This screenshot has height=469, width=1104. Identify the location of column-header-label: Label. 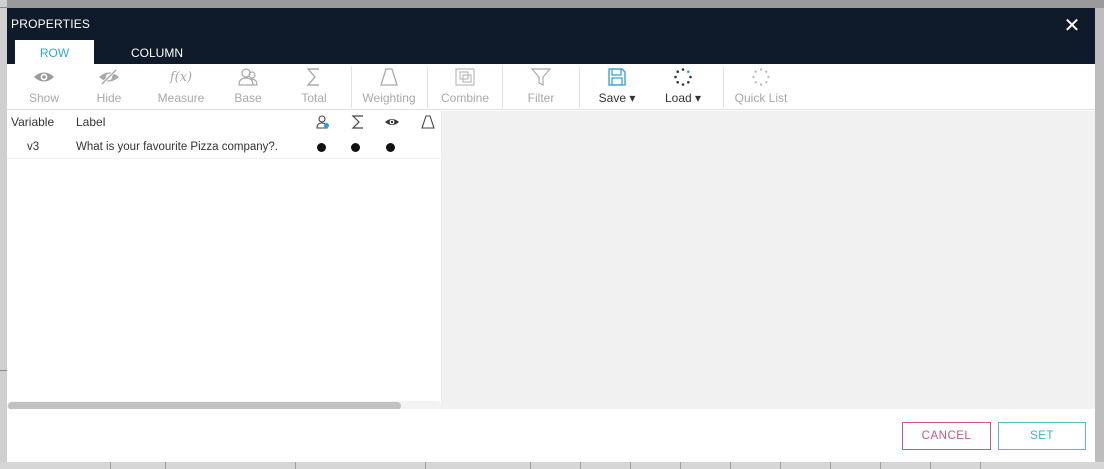
(91, 122).